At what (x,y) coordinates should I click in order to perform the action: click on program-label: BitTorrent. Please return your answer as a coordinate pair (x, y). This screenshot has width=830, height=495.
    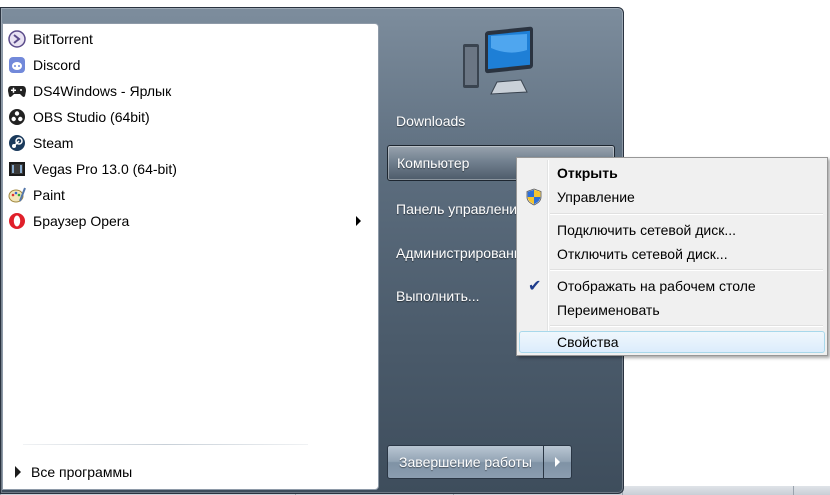
    Looking at the image, I should click on (63, 39).